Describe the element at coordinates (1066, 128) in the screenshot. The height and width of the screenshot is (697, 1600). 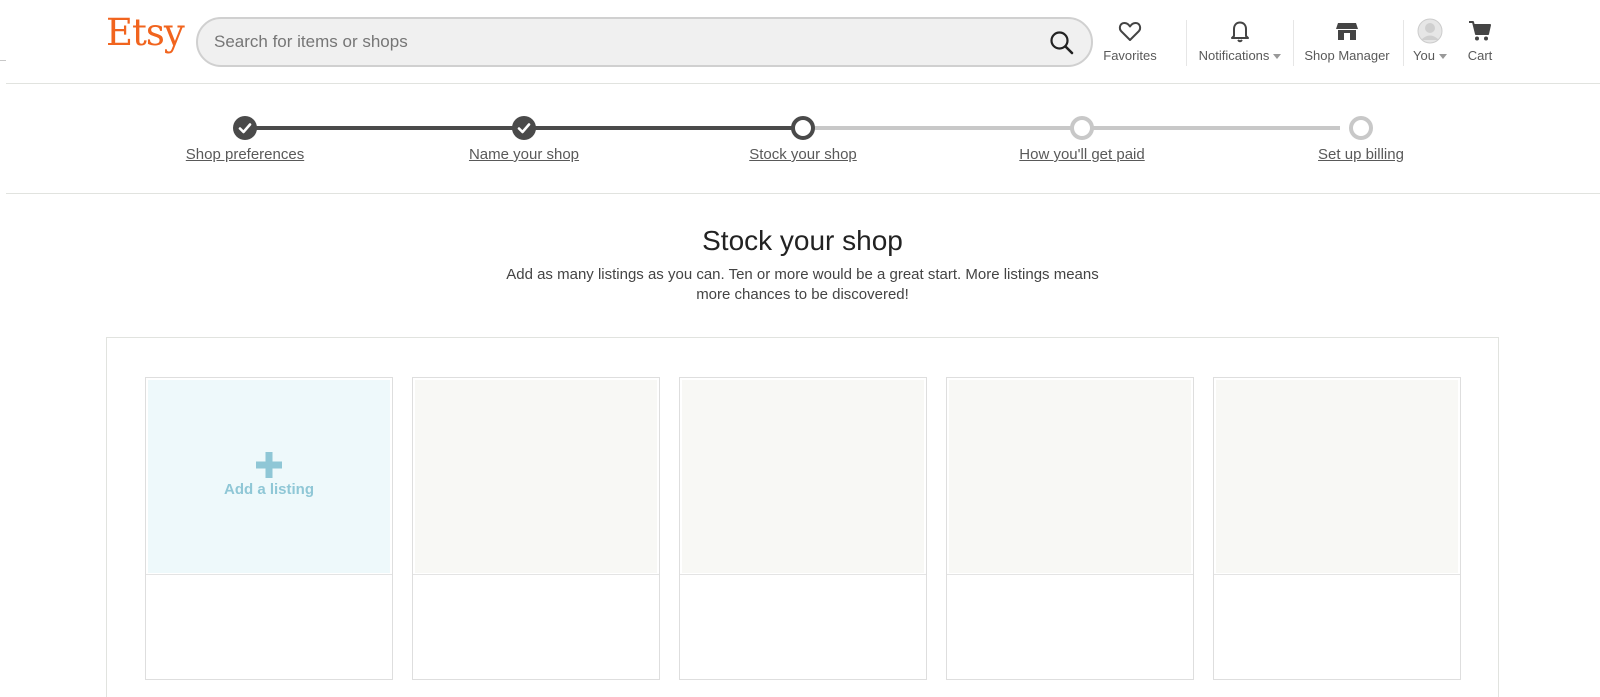
I see `progress-track-remaining` at that location.